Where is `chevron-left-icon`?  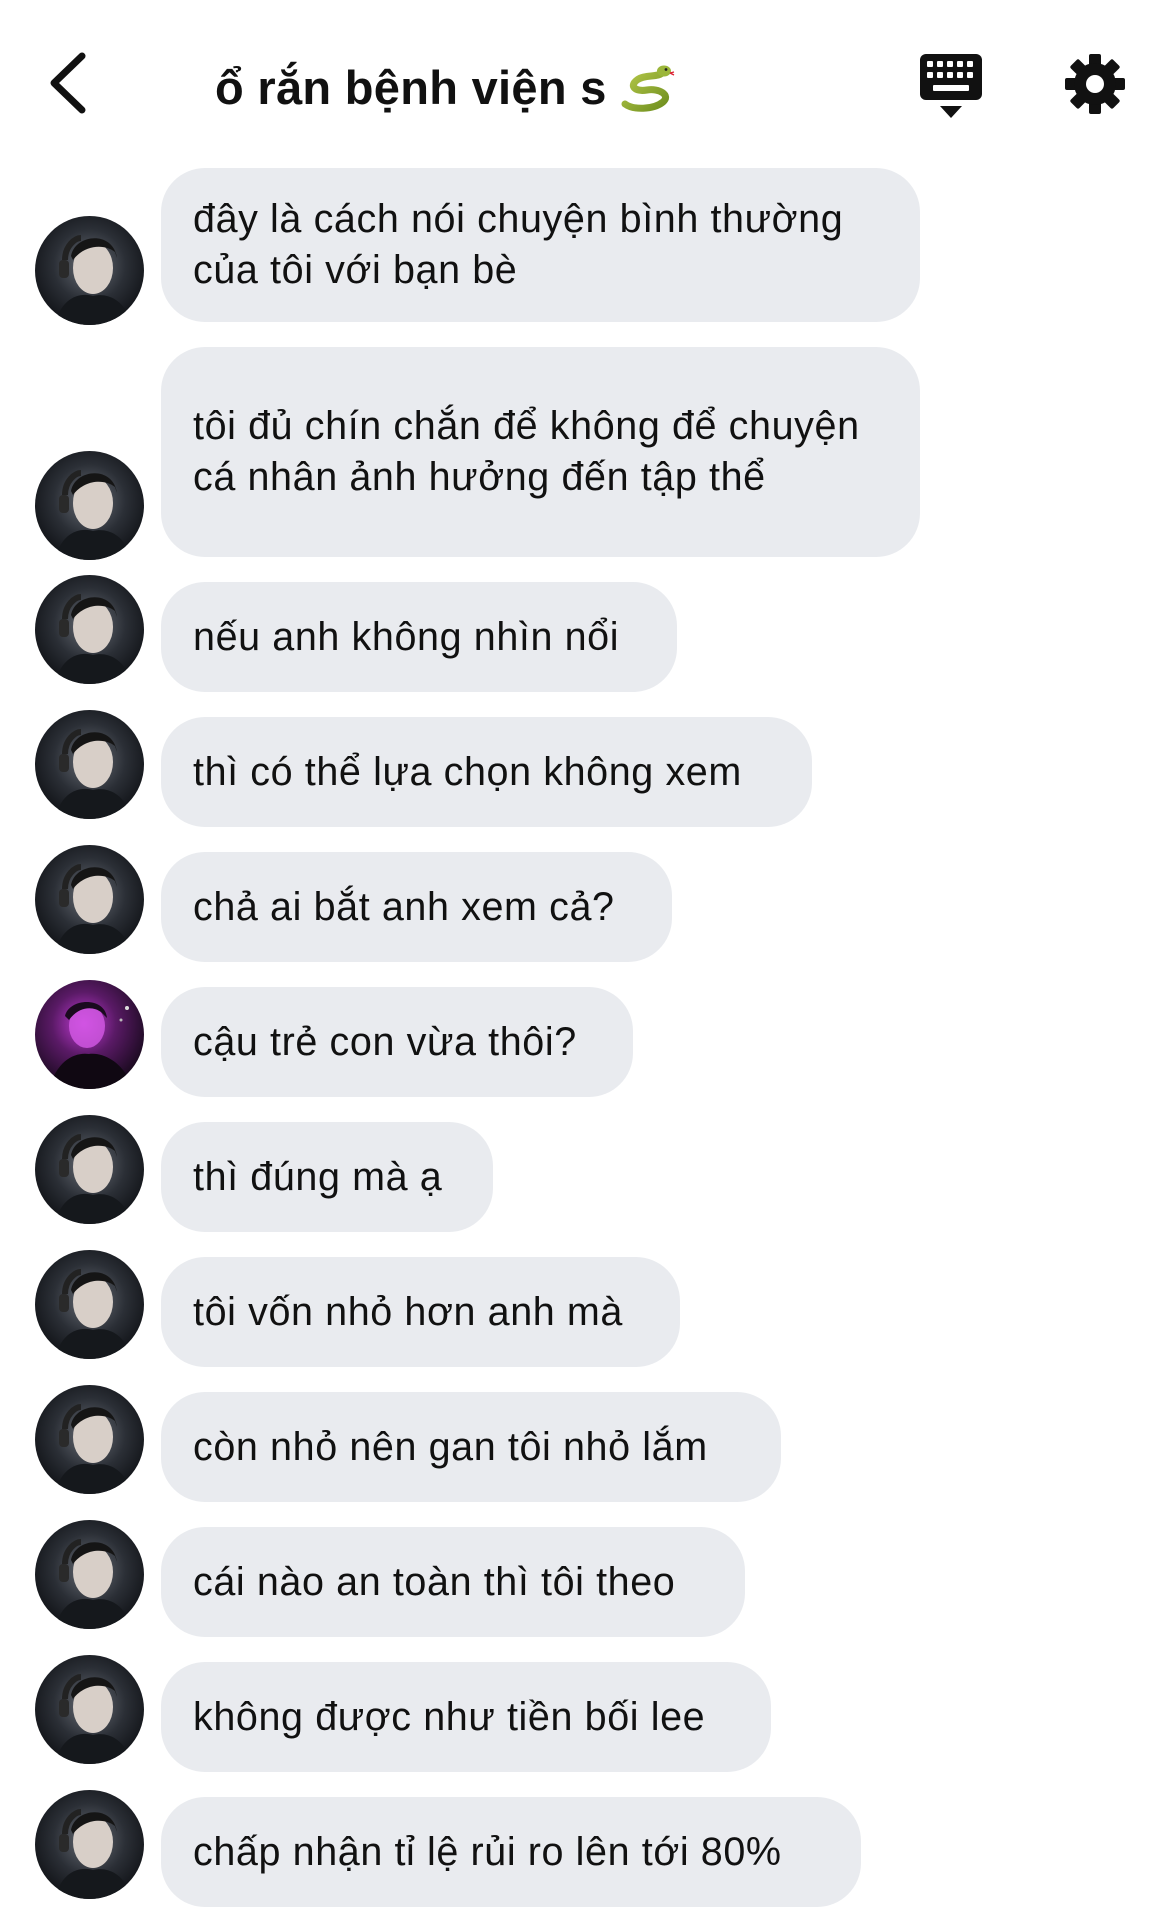
chevron-left-icon is located at coordinates (68, 83).